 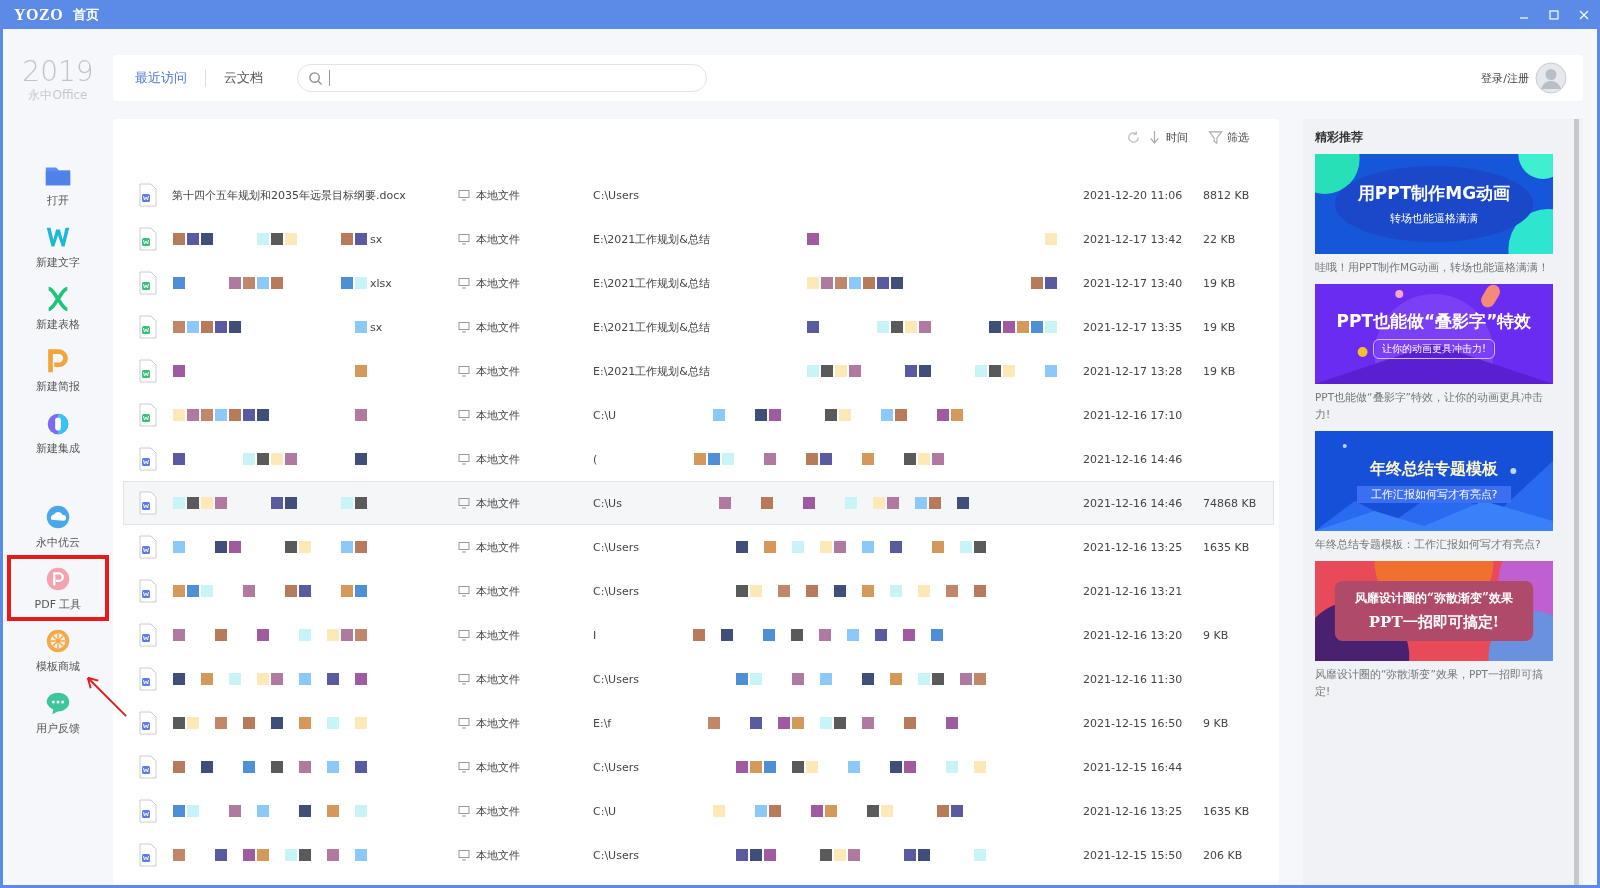 I want to click on file-row: 本地文件 C:\Users 2021-12-16 11:30, so click(x=698, y=679).